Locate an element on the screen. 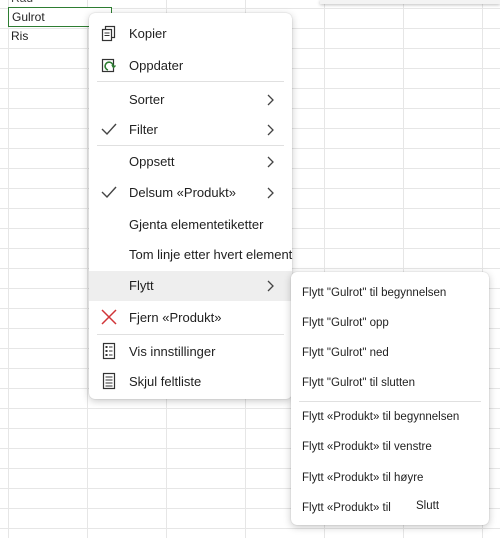  submenu-item-move-to-end: Flytt "Gulrot" til slutten is located at coordinates (390, 384).